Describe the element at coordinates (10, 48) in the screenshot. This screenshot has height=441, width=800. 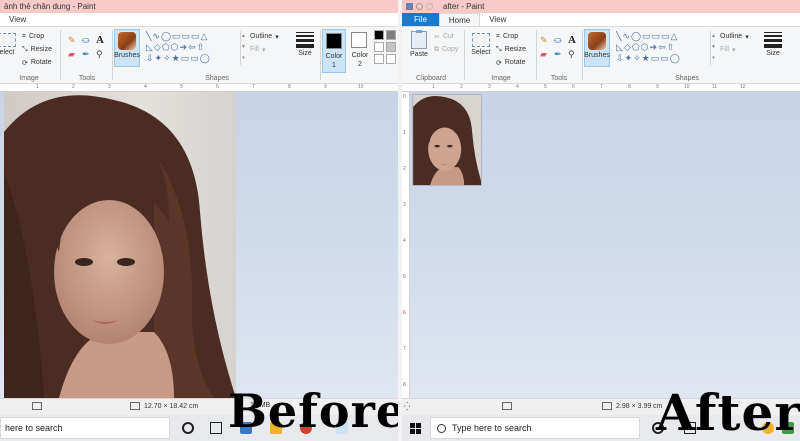
I see `select-button: elect` at that location.